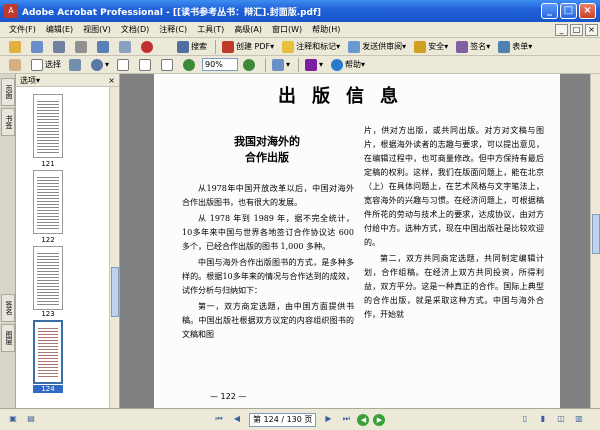  What do you see at coordinates (436, 46) in the screenshot?
I see `secure-label: 安全` at bounding box center [436, 46].